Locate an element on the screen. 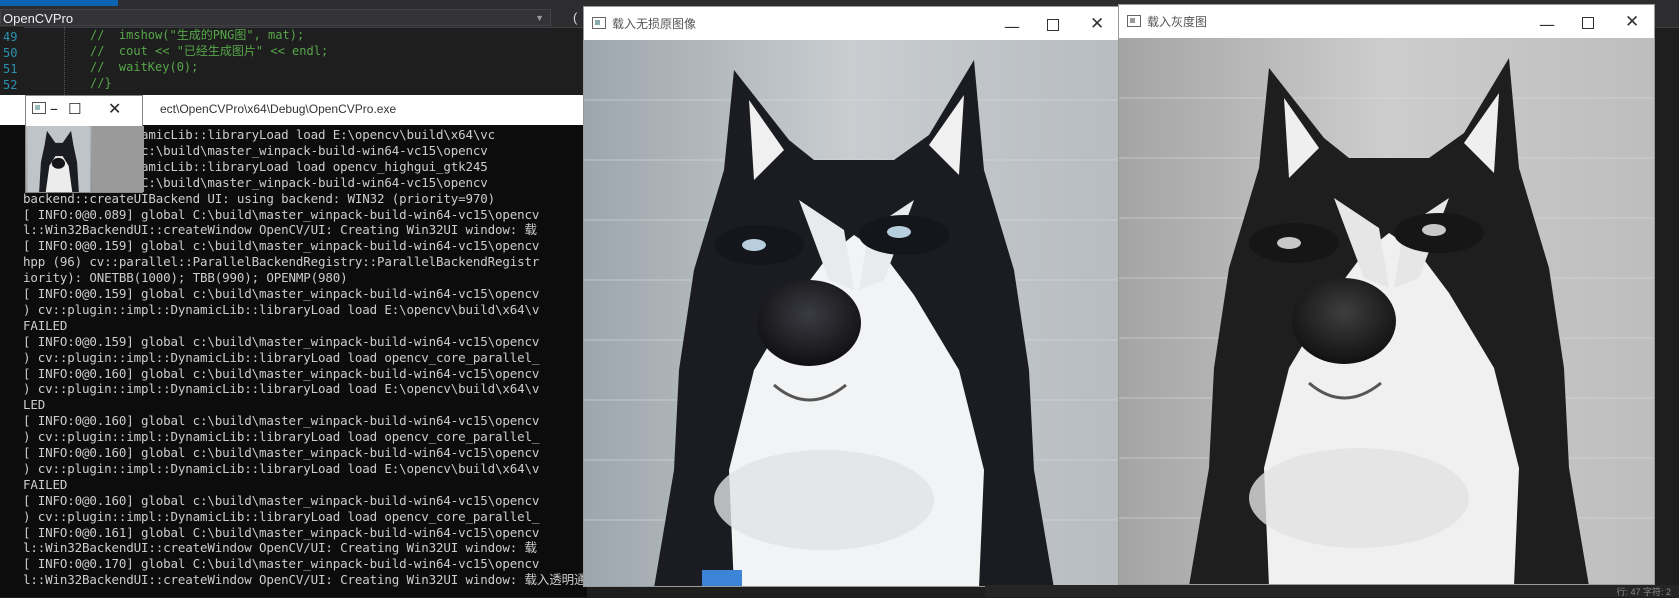  window-title: 载入灰度图 is located at coordinates (1177, 22).